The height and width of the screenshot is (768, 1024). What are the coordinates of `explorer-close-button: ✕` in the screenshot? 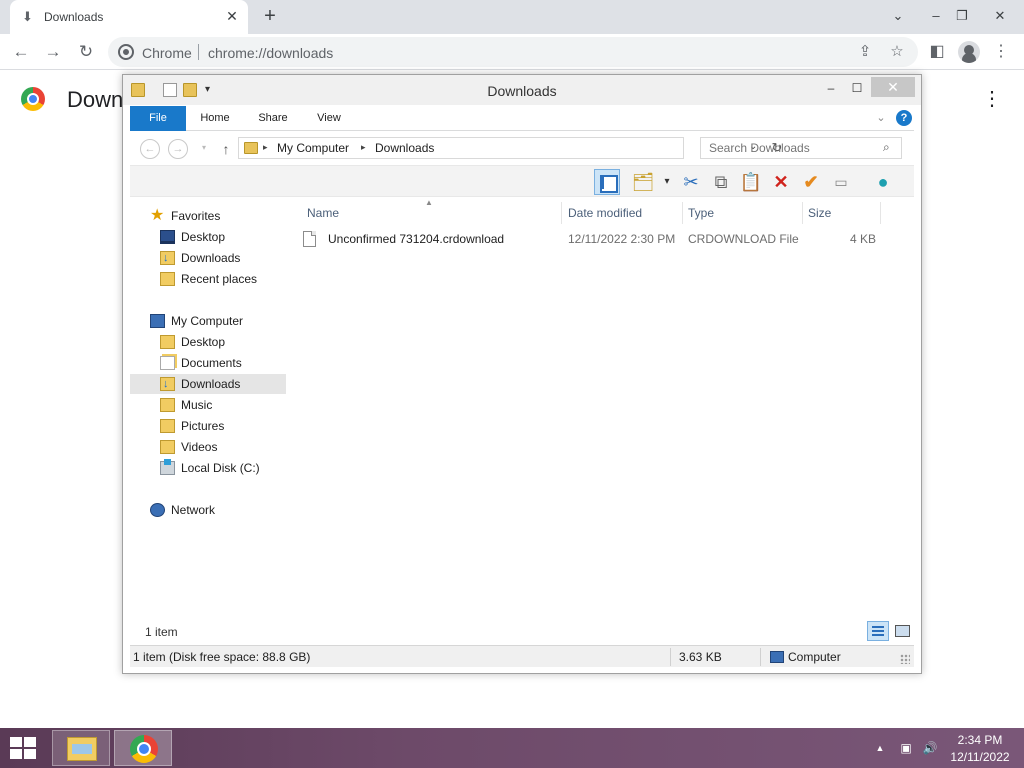 It's located at (893, 87).